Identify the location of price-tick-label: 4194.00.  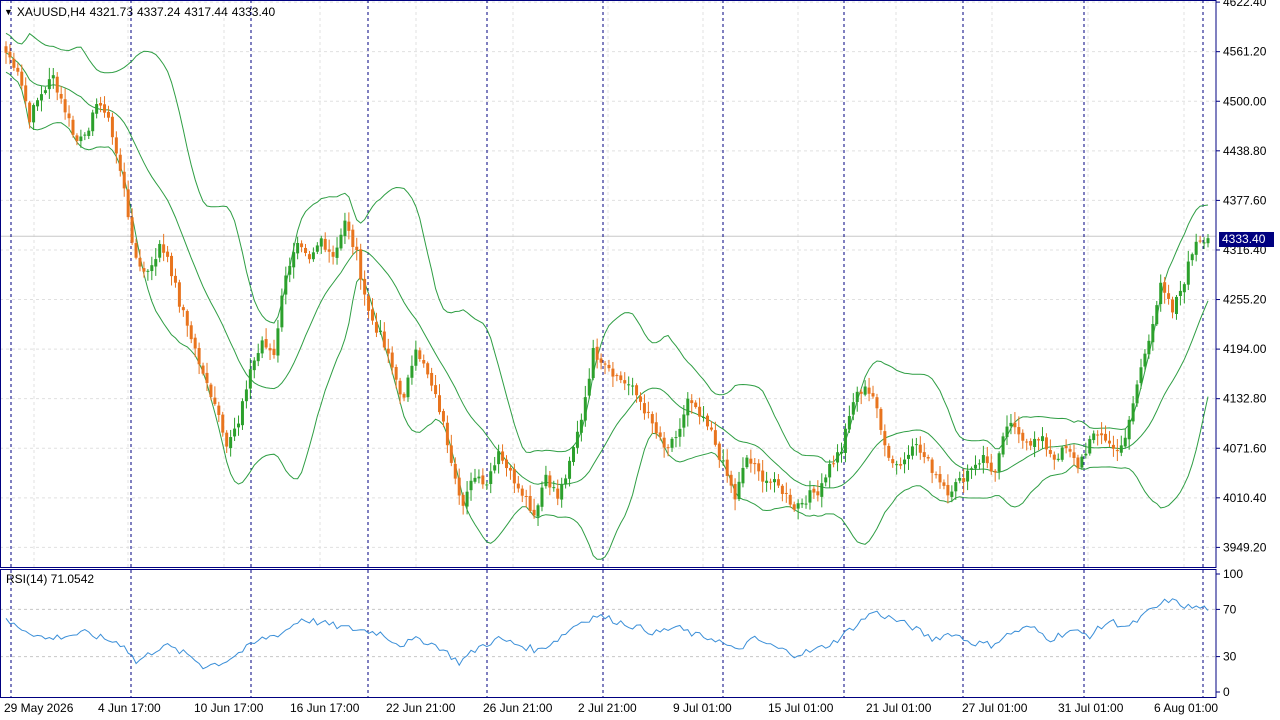
(1245, 349).